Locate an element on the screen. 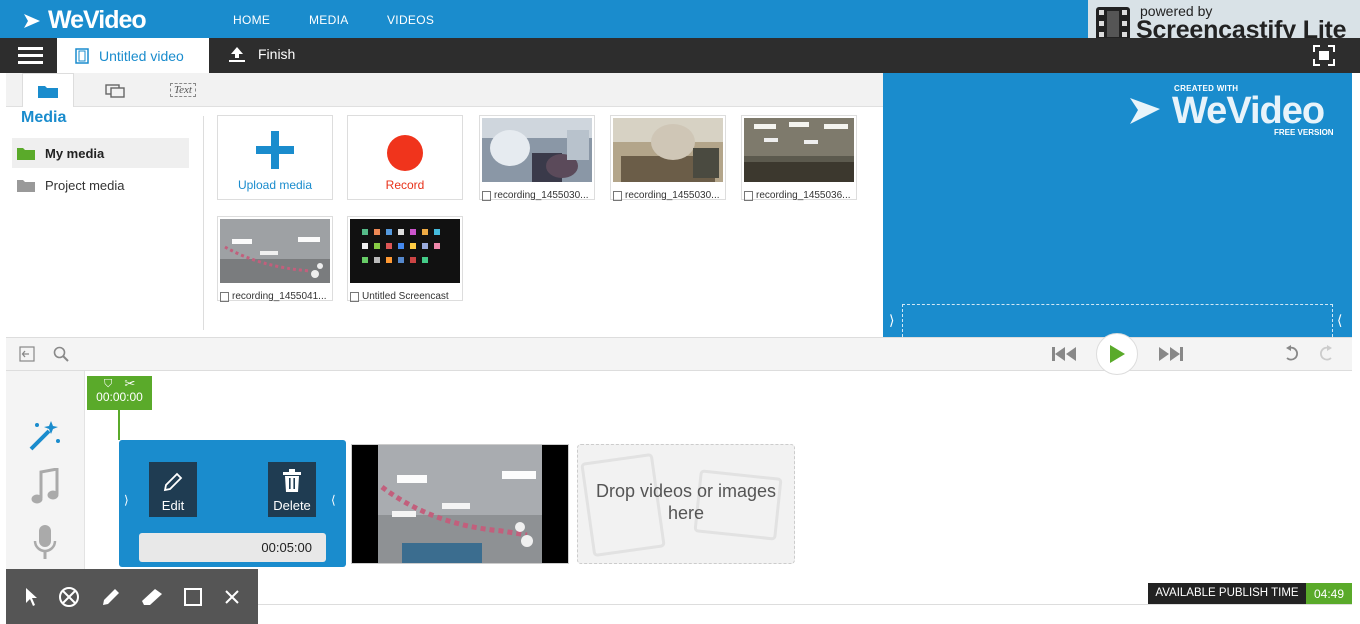 The image size is (1360, 624). scissors-icon: ✂ is located at coordinates (129, 384).